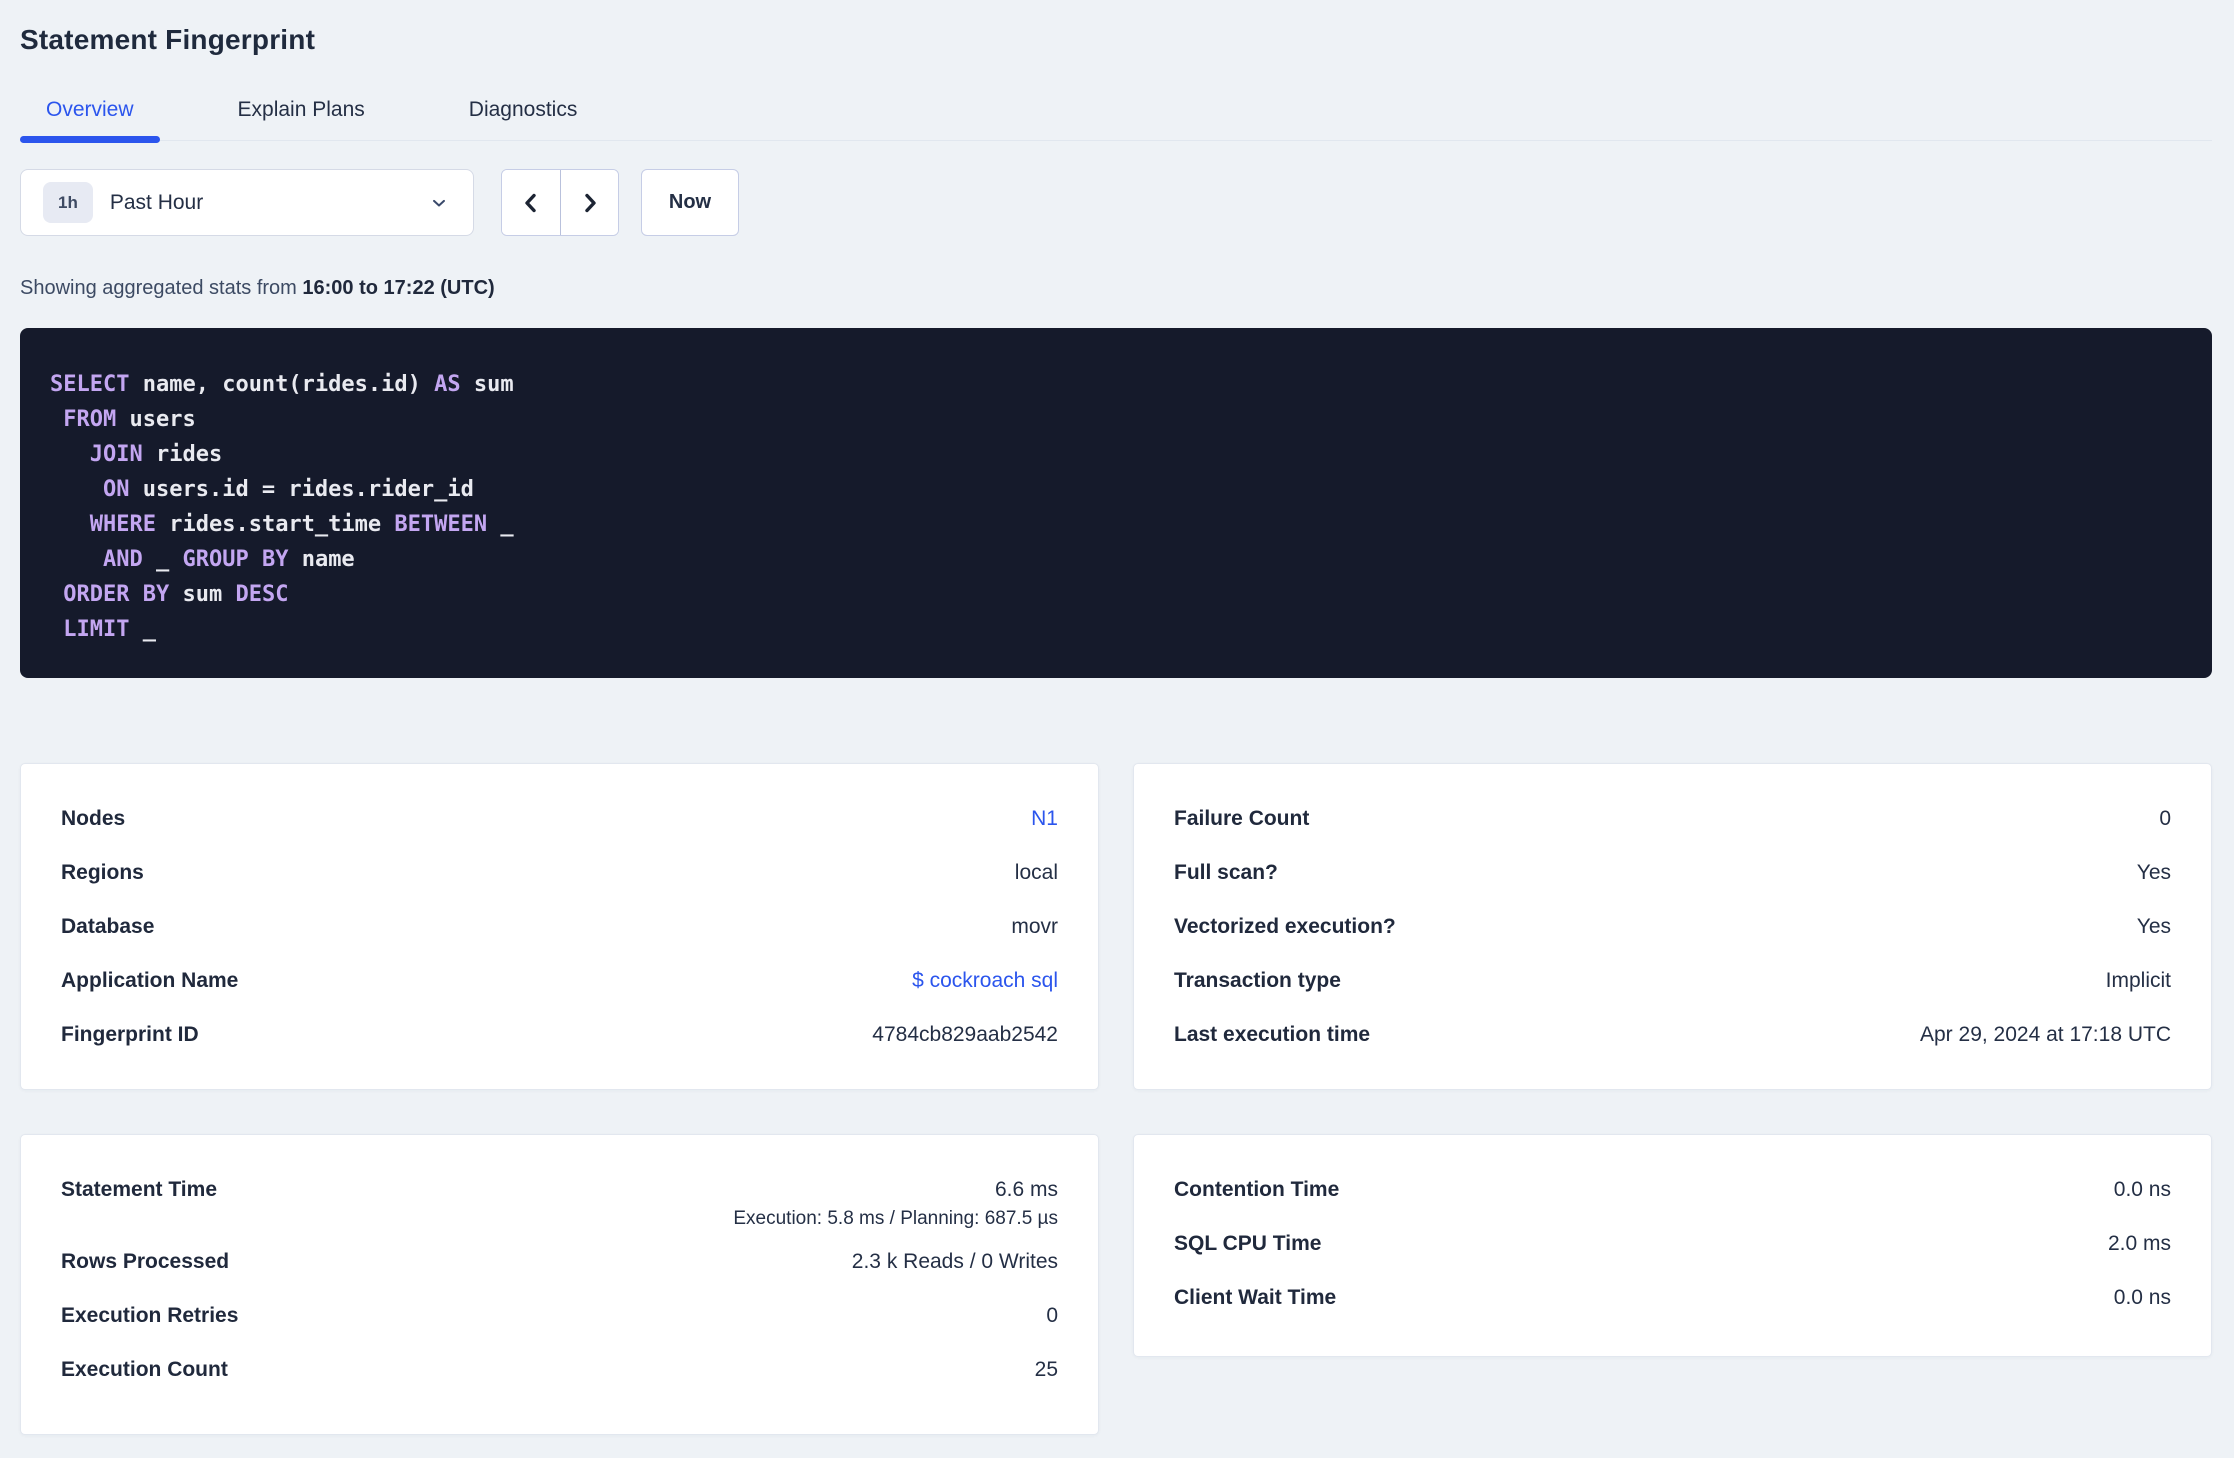 Image resolution: width=2234 pixels, height=1458 pixels. I want to click on summary-row: Regions local, so click(559, 873).